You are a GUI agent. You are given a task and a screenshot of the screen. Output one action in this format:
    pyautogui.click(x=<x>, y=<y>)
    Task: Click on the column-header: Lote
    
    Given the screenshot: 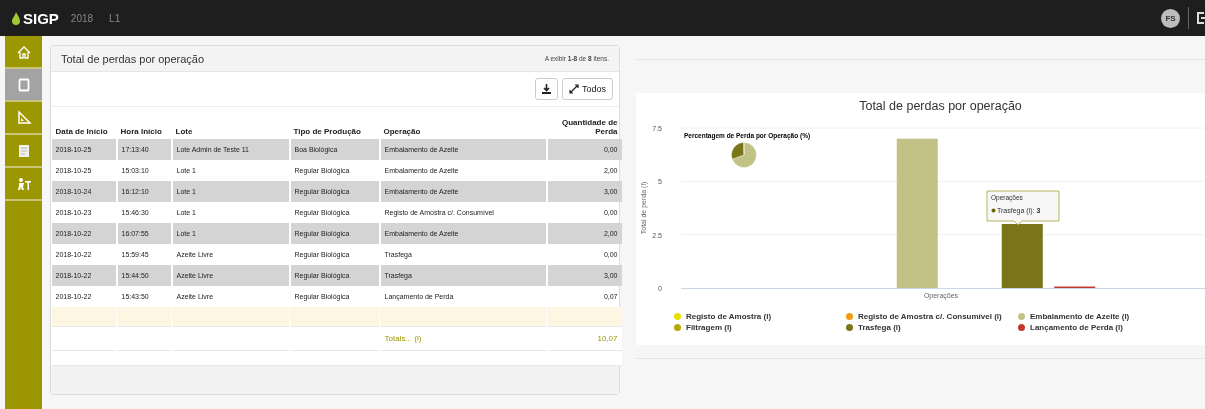 What is the action you would take?
    pyautogui.click(x=230, y=123)
    